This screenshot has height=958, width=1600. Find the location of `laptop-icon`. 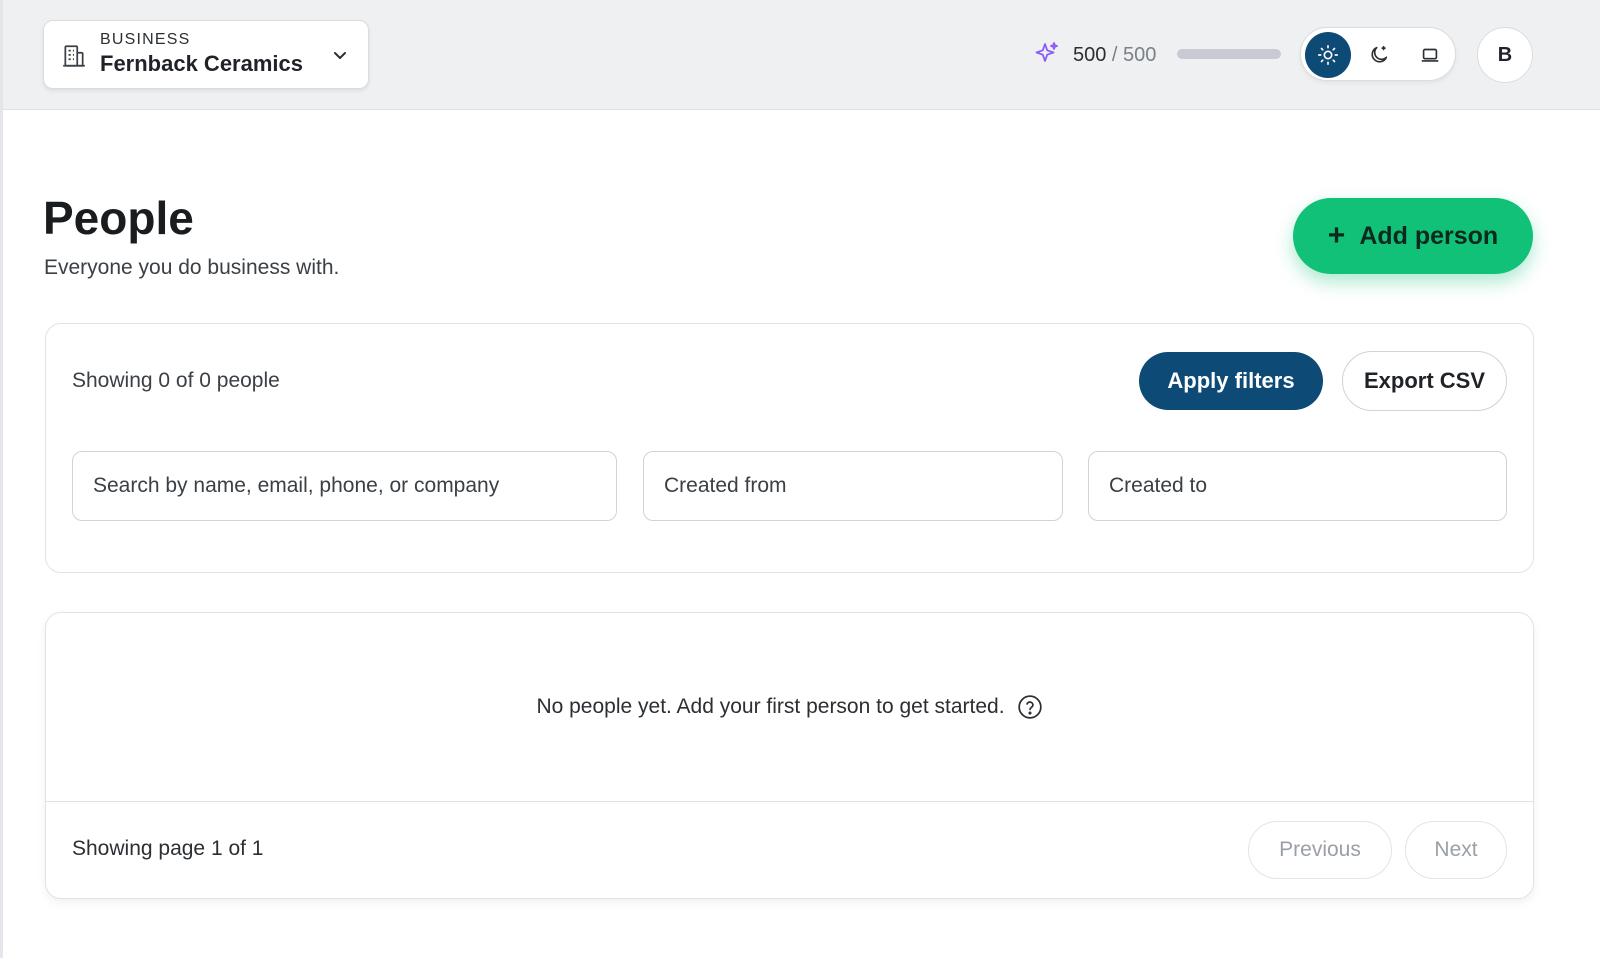

laptop-icon is located at coordinates (1430, 55).